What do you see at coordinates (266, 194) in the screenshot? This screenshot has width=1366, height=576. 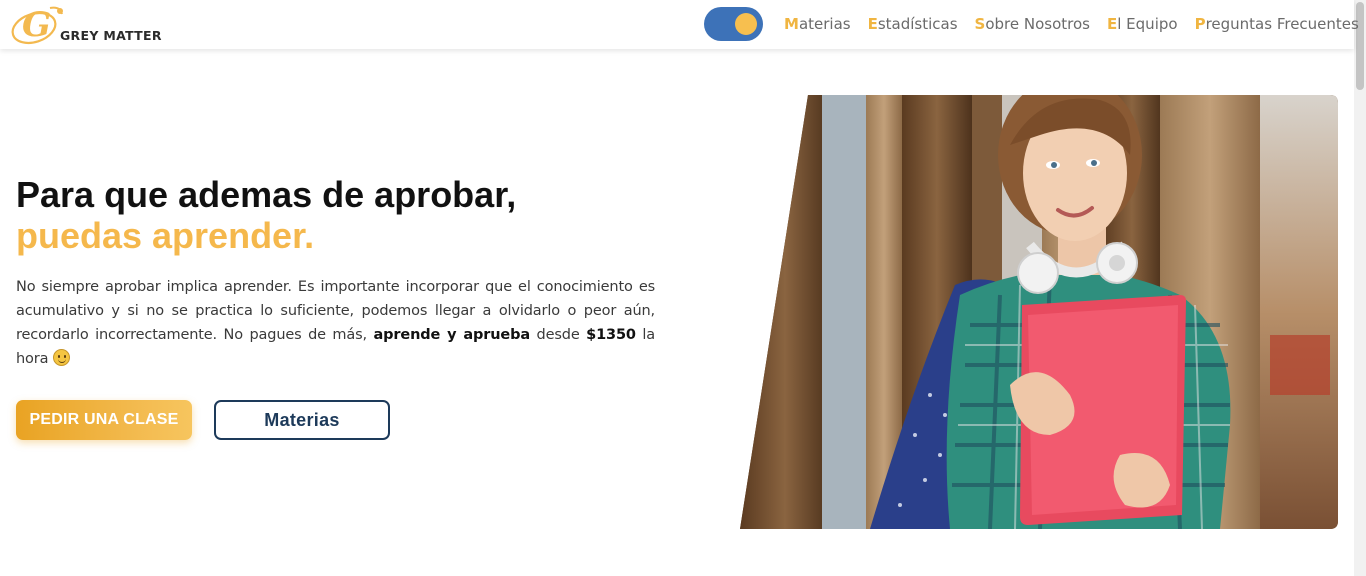 I see `hero-title-line1: Para que ademas de aprobar,` at bounding box center [266, 194].